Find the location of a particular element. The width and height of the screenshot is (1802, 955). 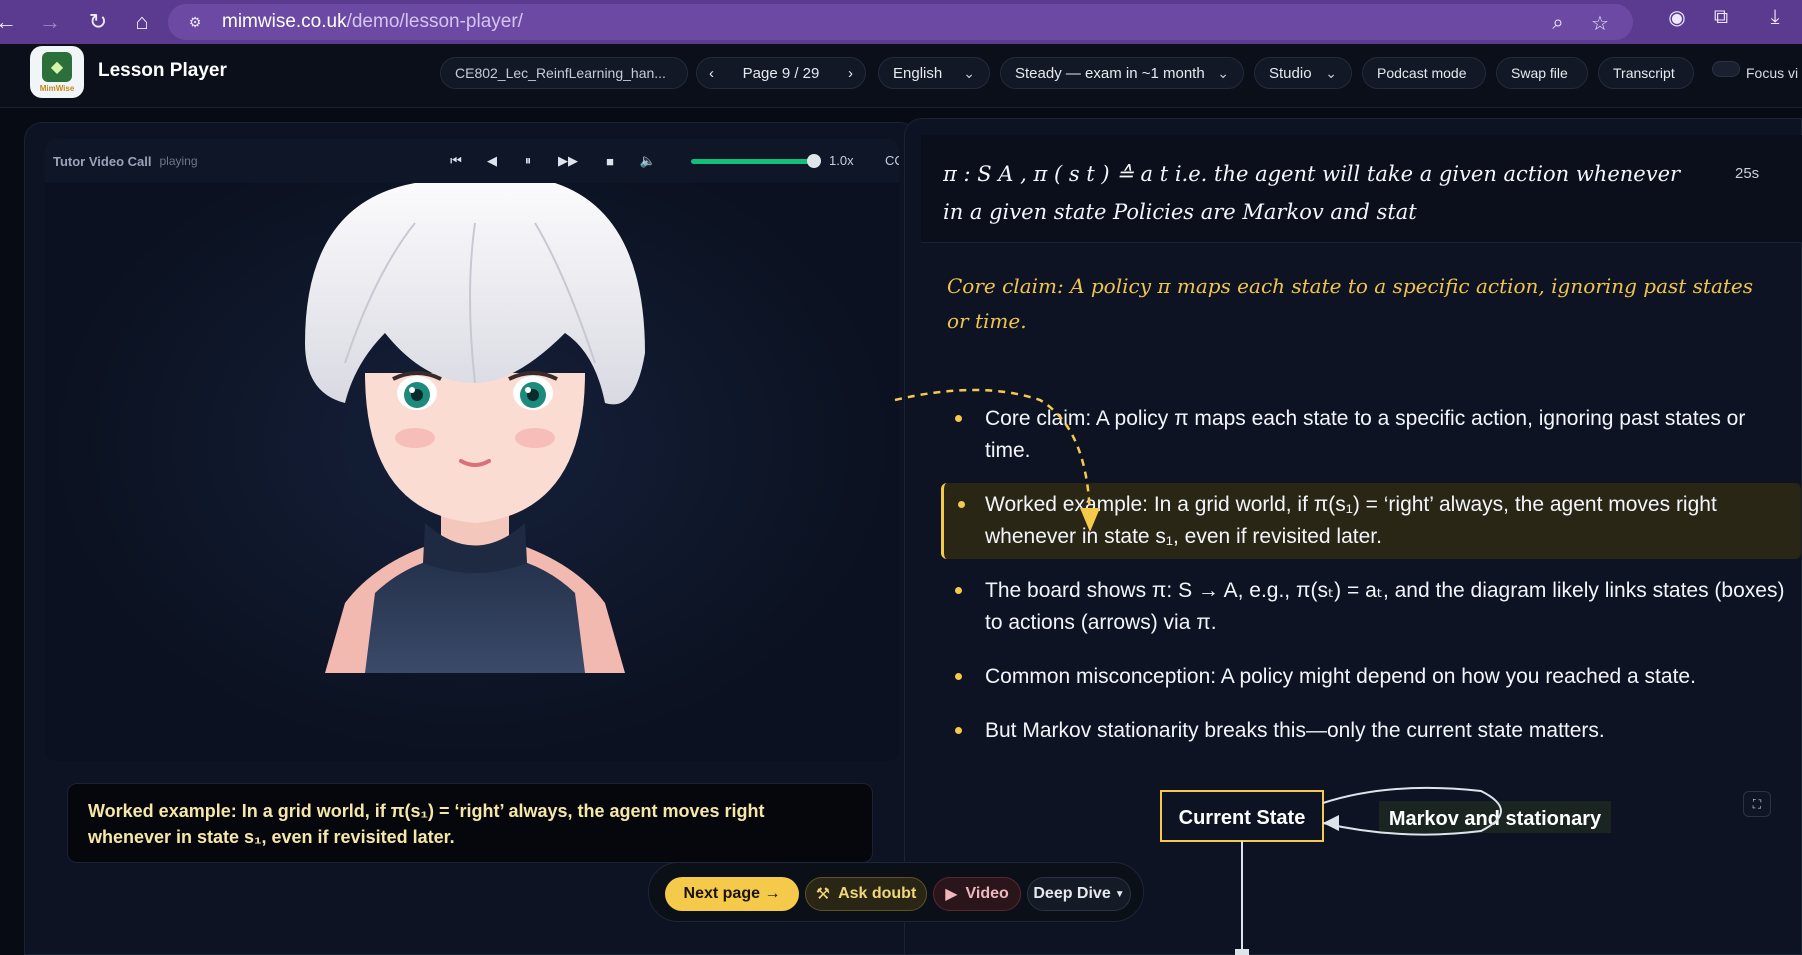

page-pager: ‹ Page 9 / 29 › is located at coordinates (781, 73).